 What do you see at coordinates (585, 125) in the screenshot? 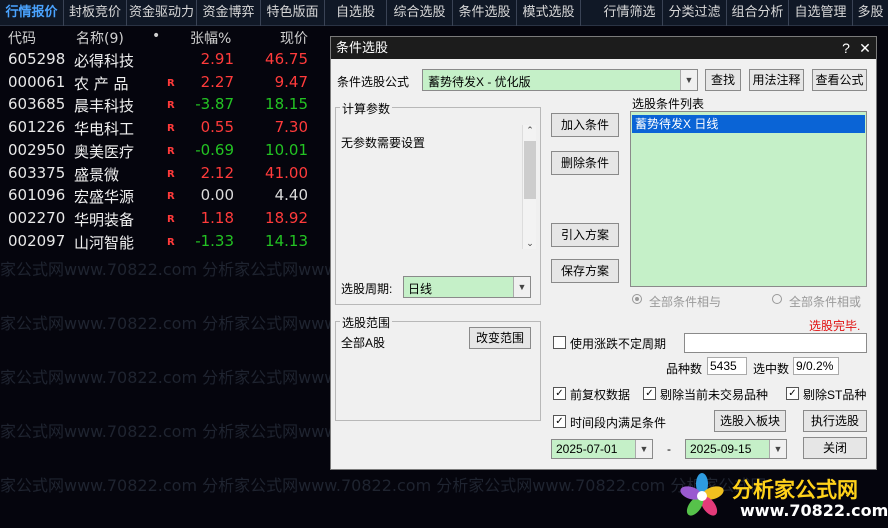
I see `add-condition-button: 加入条件` at bounding box center [585, 125].